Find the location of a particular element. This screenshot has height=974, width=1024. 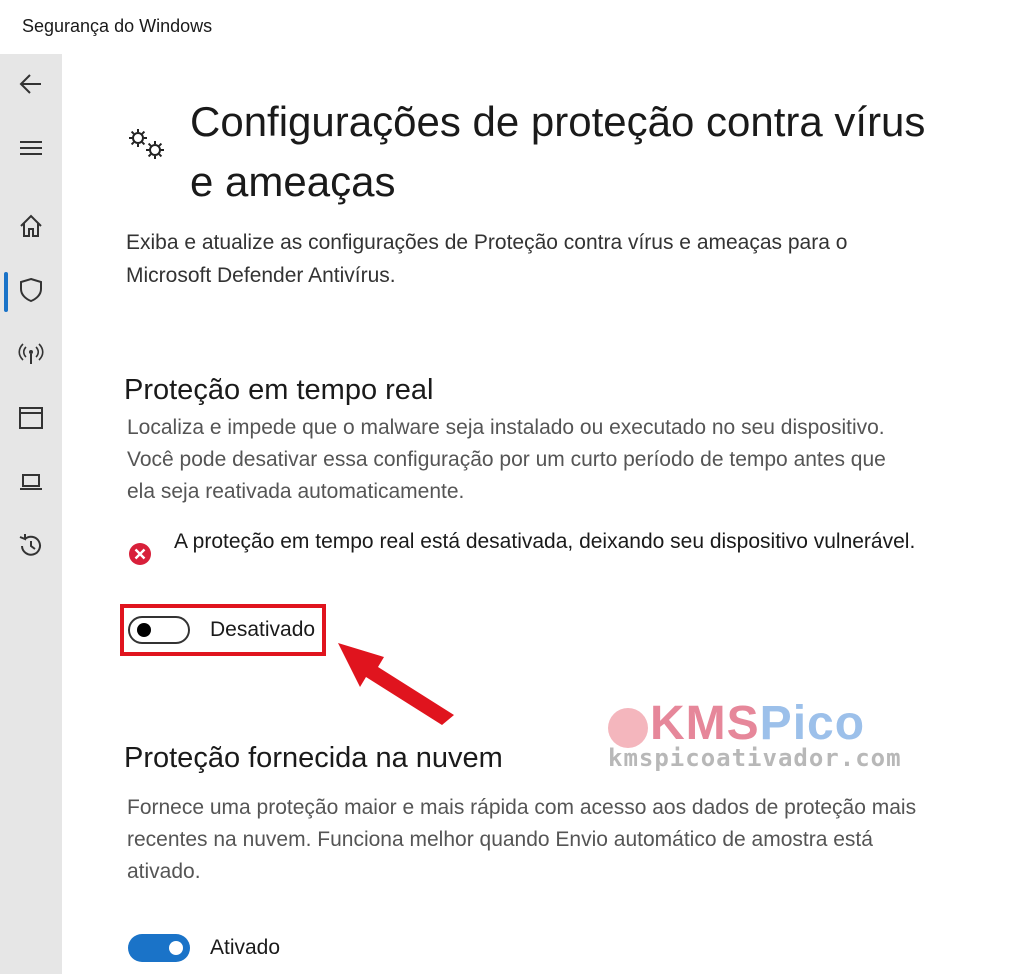

toggle-knob is located at coordinates (176, 948).